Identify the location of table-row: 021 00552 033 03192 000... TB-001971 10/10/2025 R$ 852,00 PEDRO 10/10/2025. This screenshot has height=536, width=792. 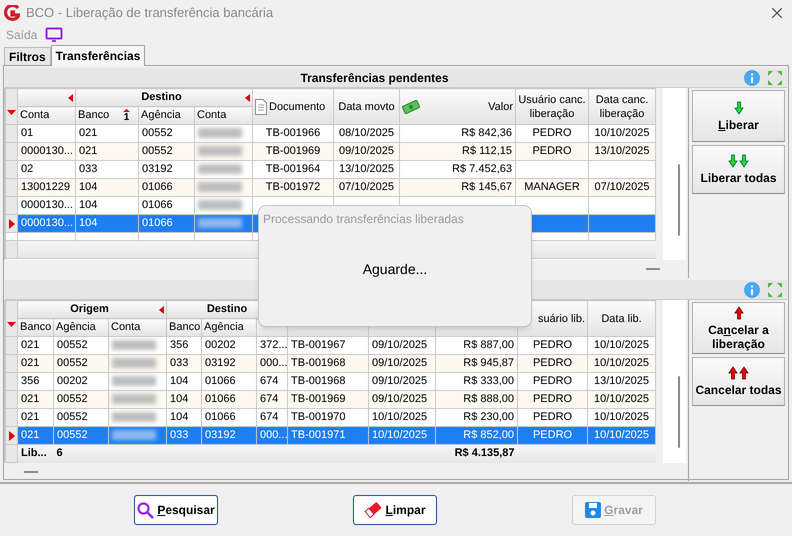
(331, 435).